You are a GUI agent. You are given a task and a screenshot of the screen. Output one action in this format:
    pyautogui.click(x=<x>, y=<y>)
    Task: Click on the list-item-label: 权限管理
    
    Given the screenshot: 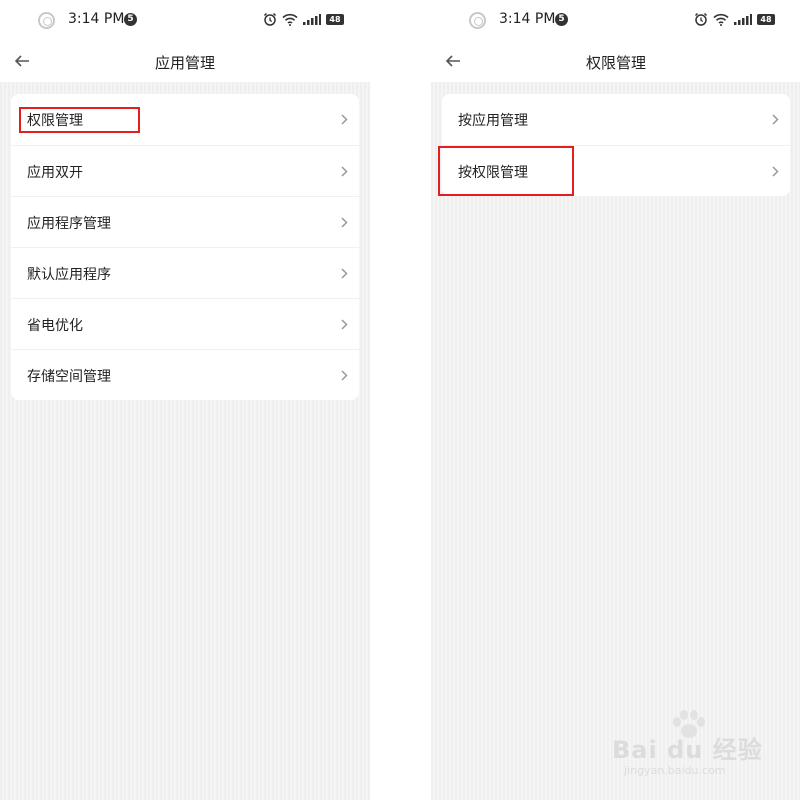 What is the action you would take?
    pyautogui.click(x=55, y=121)
    